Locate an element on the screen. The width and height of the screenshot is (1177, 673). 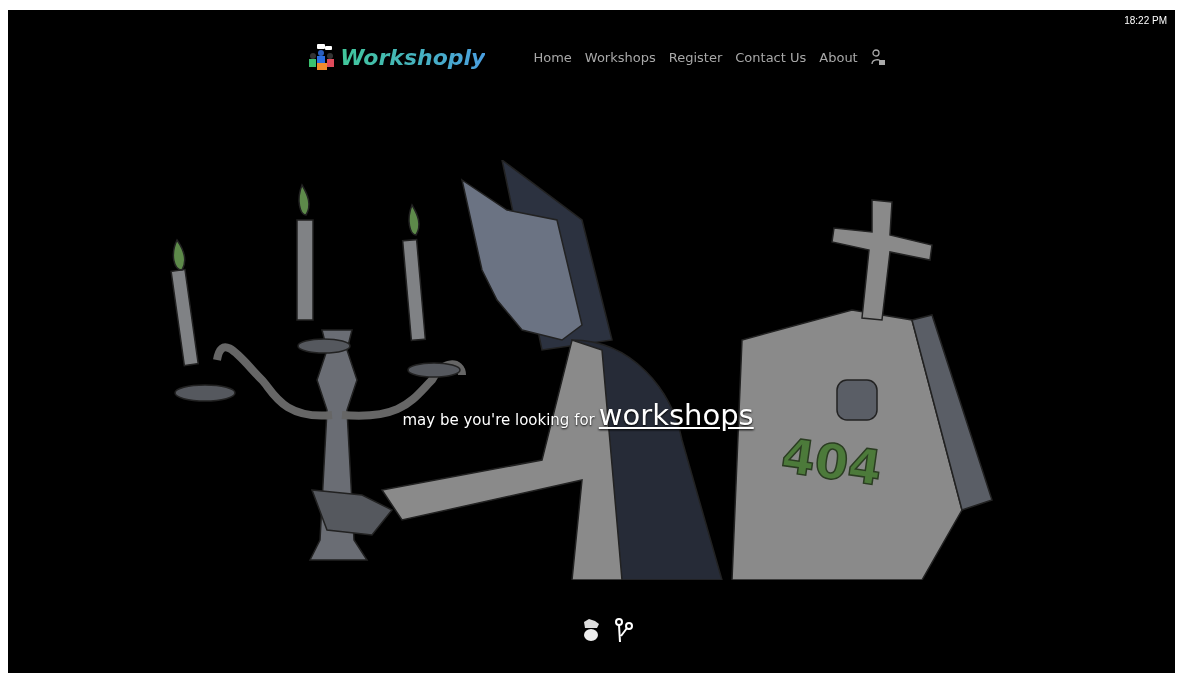
nav-link: Home is located at coordinates (552, 57).